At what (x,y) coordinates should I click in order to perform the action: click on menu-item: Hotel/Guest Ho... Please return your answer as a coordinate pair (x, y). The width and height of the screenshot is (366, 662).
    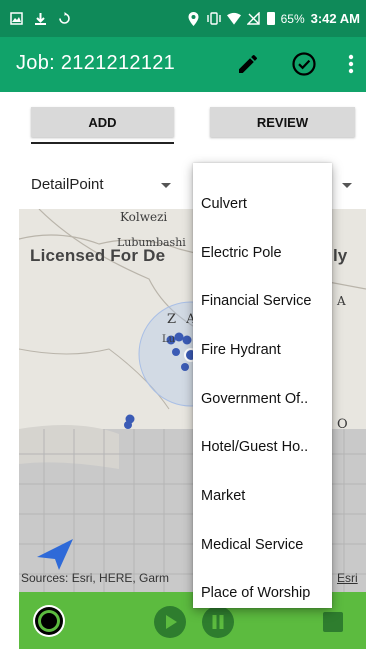
    Looking at the image, I should click on (254, 447).